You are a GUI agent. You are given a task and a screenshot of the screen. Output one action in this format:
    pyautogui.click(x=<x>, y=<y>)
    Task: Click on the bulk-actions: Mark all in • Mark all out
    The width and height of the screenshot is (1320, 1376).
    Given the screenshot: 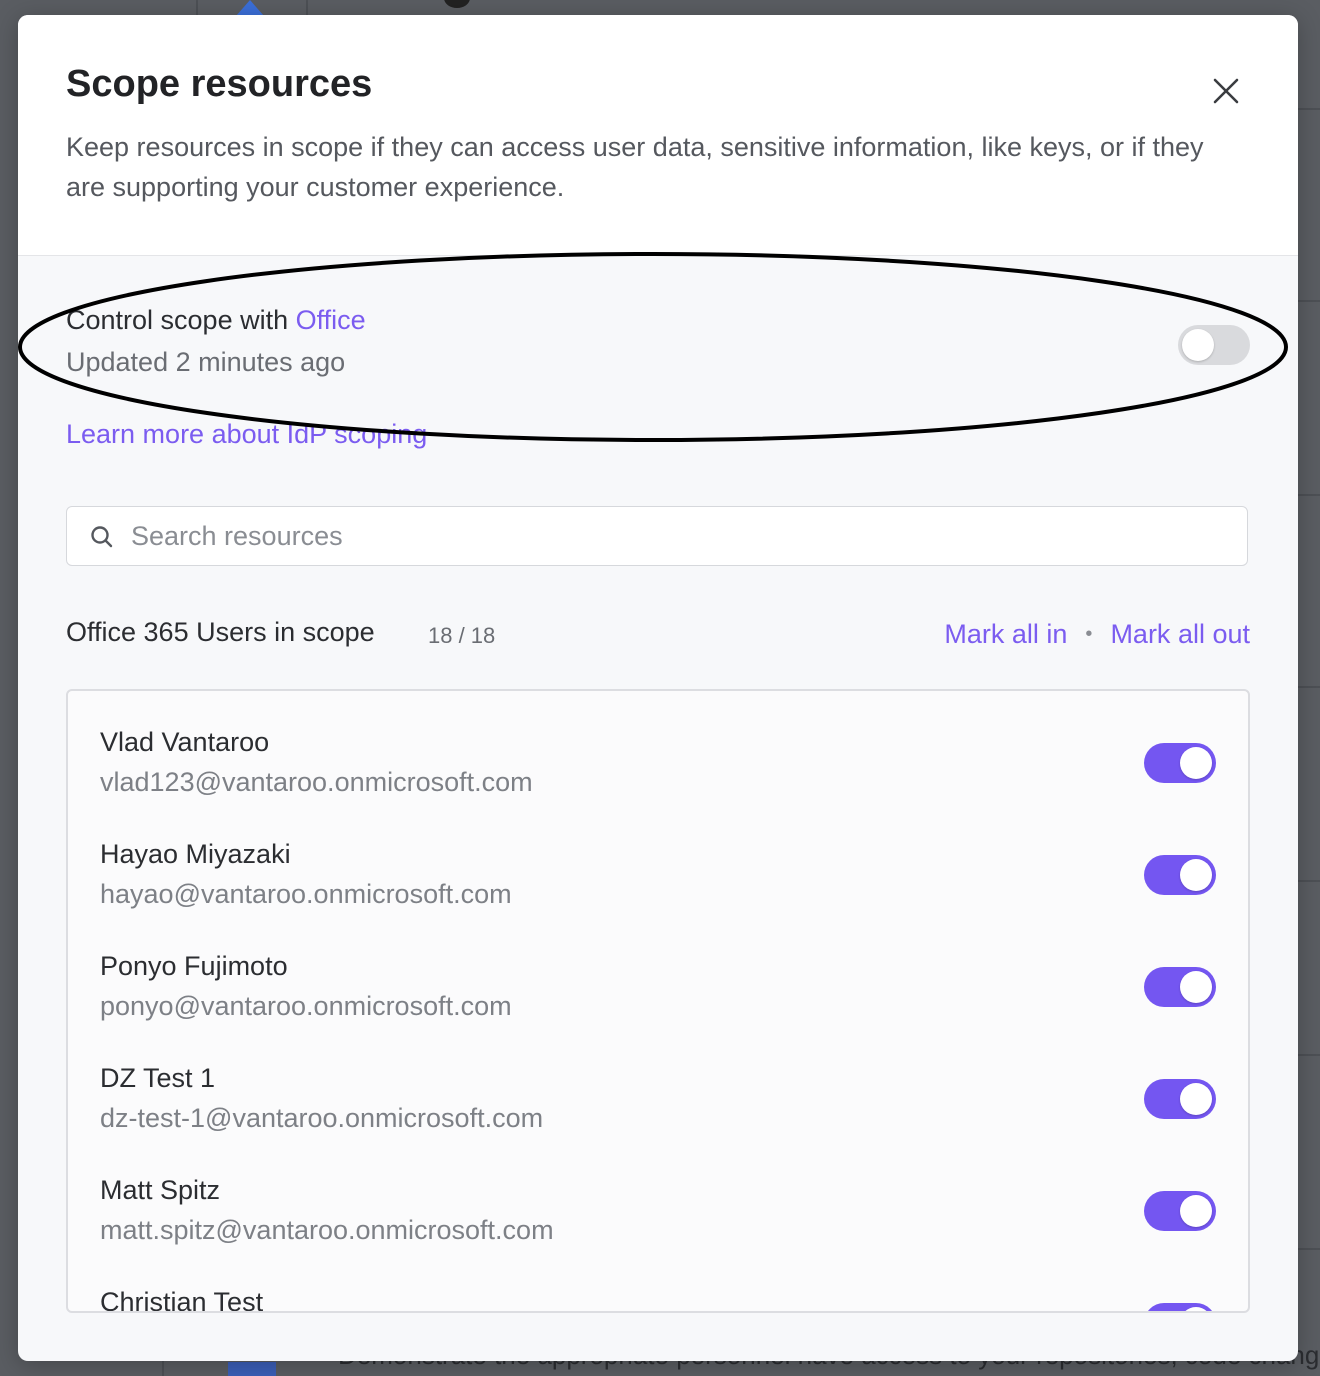 What is the action you would take?
    pyautogui.click(x=1097, y=634)
    